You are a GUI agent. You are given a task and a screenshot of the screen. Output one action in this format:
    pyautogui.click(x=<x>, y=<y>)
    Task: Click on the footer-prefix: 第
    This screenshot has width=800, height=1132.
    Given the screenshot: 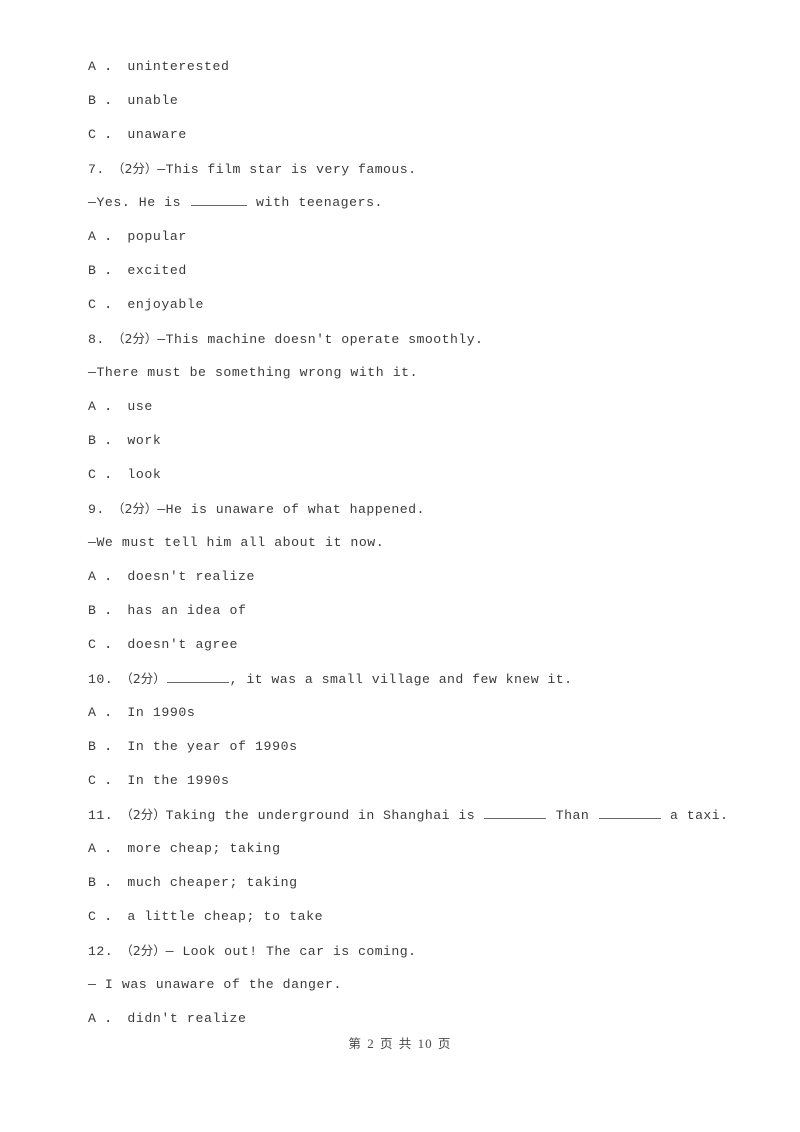 What is the action you would take?
    pyautogui.click(x=355, y=1043)
    